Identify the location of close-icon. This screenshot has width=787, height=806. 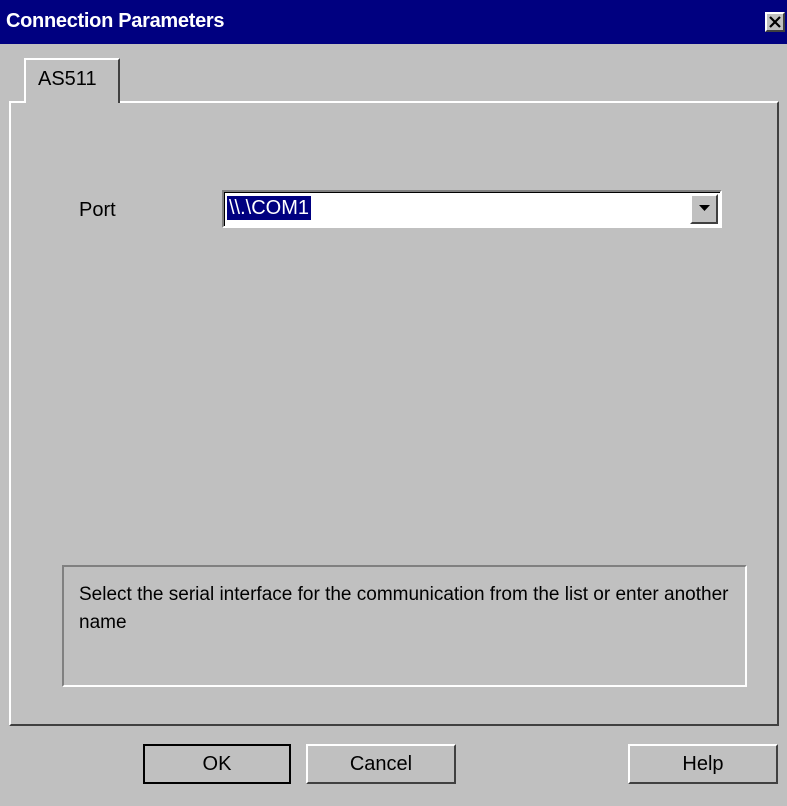
(775, 22).